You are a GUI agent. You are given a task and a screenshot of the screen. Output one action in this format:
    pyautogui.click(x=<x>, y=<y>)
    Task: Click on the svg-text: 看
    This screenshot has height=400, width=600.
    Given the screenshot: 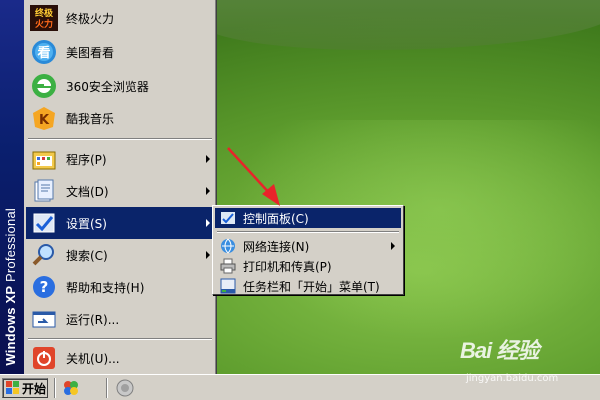 What is the action you would take?
    pyautogui.click(x=43, y=53)
    